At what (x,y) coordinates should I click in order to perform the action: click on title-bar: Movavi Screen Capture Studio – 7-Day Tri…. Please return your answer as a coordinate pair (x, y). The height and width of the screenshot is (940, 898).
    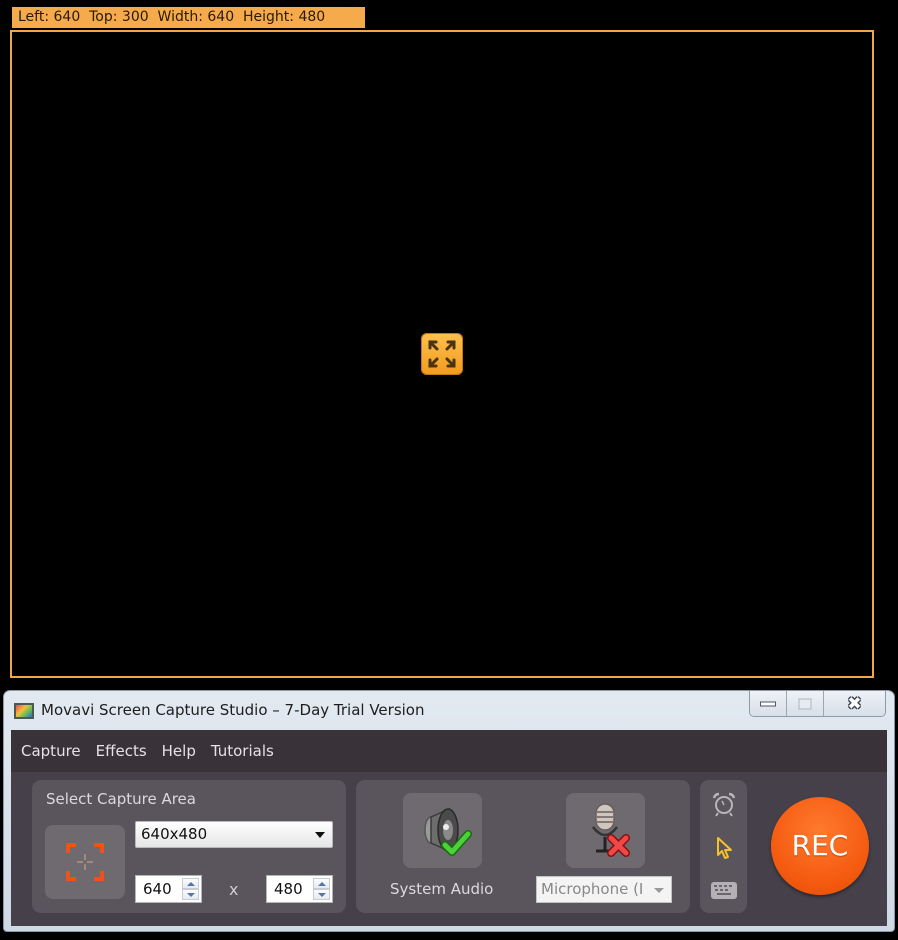
    Looking at the image, I should click on (449, 710).